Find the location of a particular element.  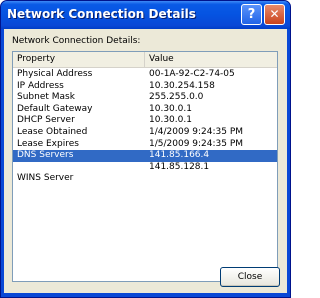

value-cell: 141.85.128.1 is located at coordinates (179, 166).